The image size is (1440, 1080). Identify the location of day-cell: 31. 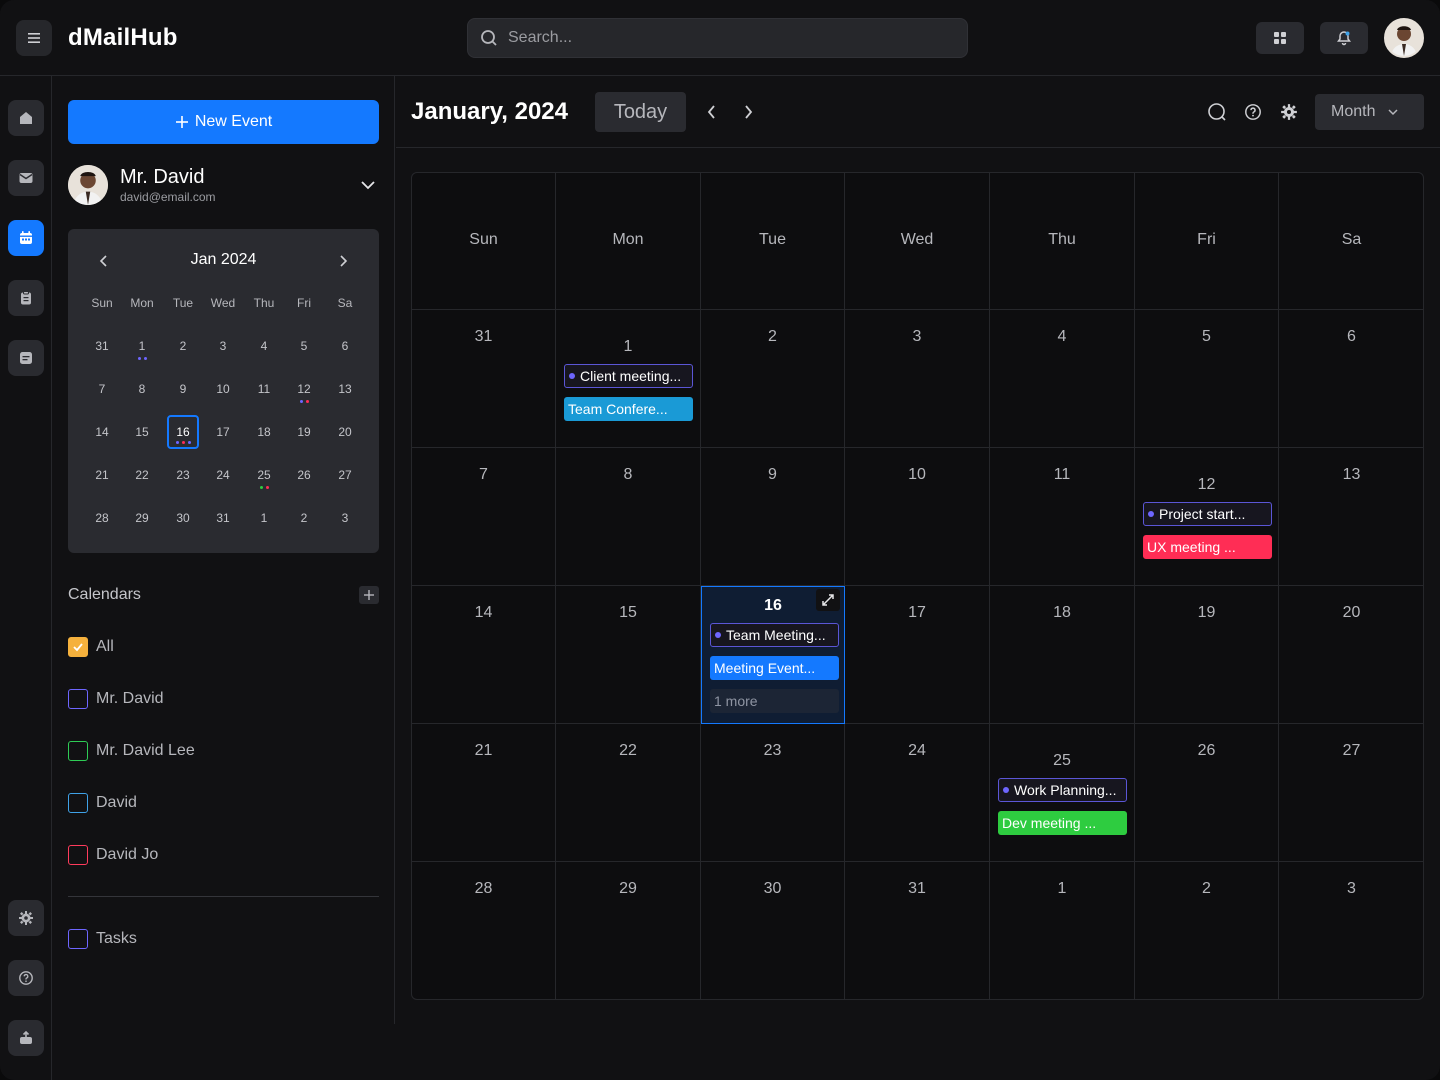
(917, 930).